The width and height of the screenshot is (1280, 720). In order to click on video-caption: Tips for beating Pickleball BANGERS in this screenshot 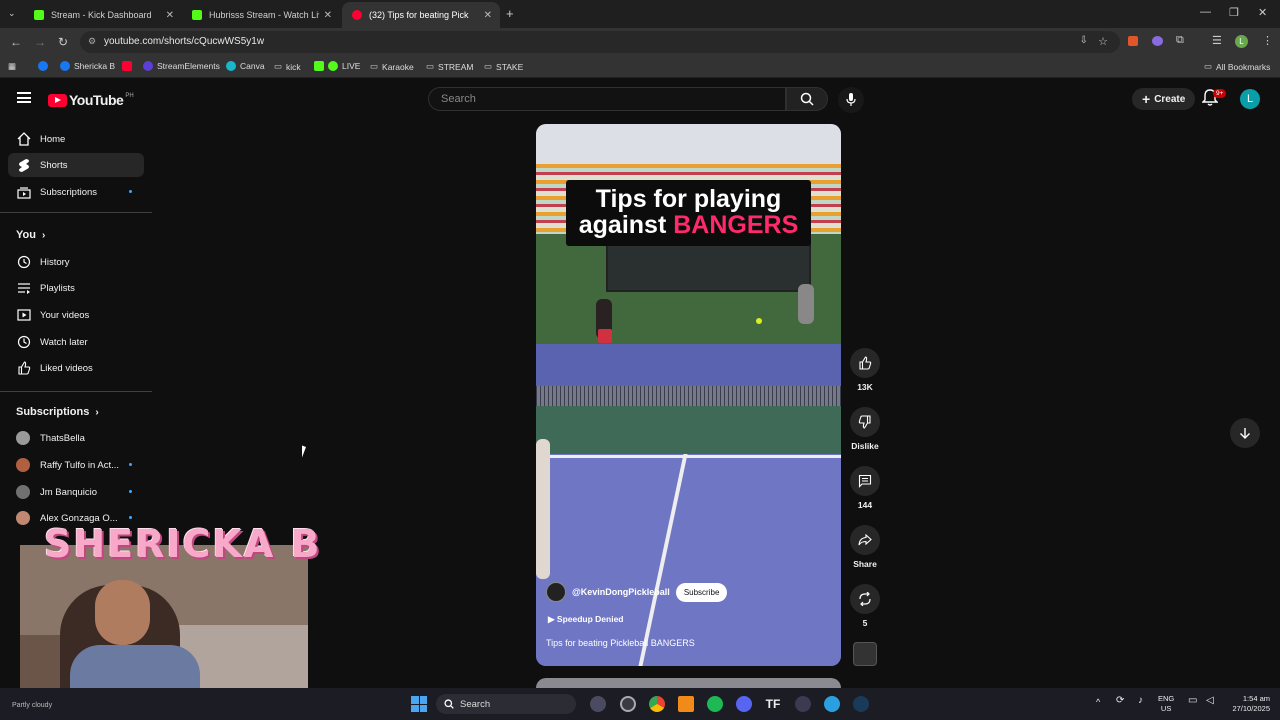, I will do `click(620, 643)`.